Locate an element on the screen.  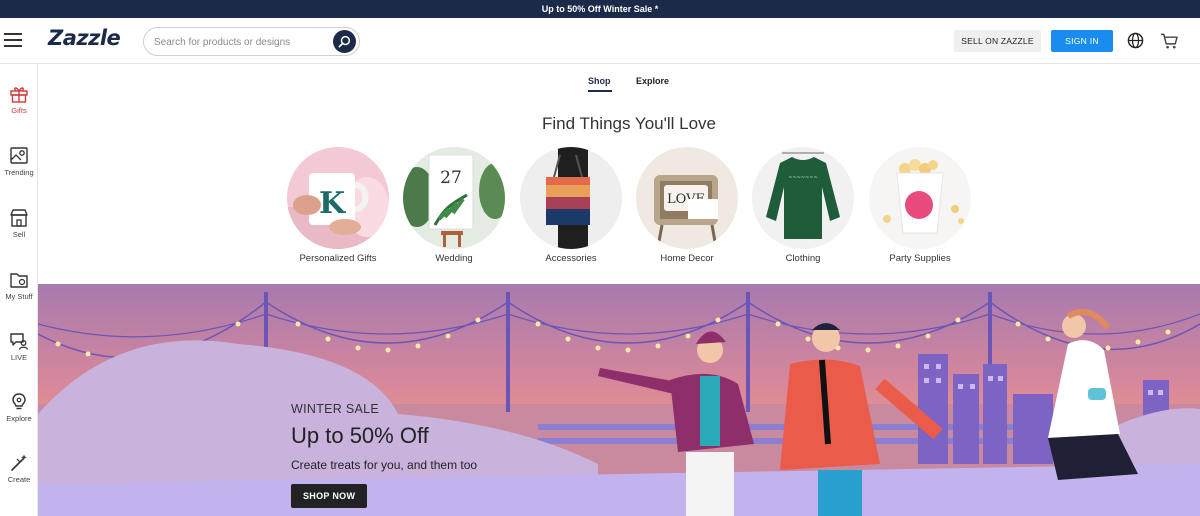
sidebar-item-sell: Sell is located at coordinates (19, 223).